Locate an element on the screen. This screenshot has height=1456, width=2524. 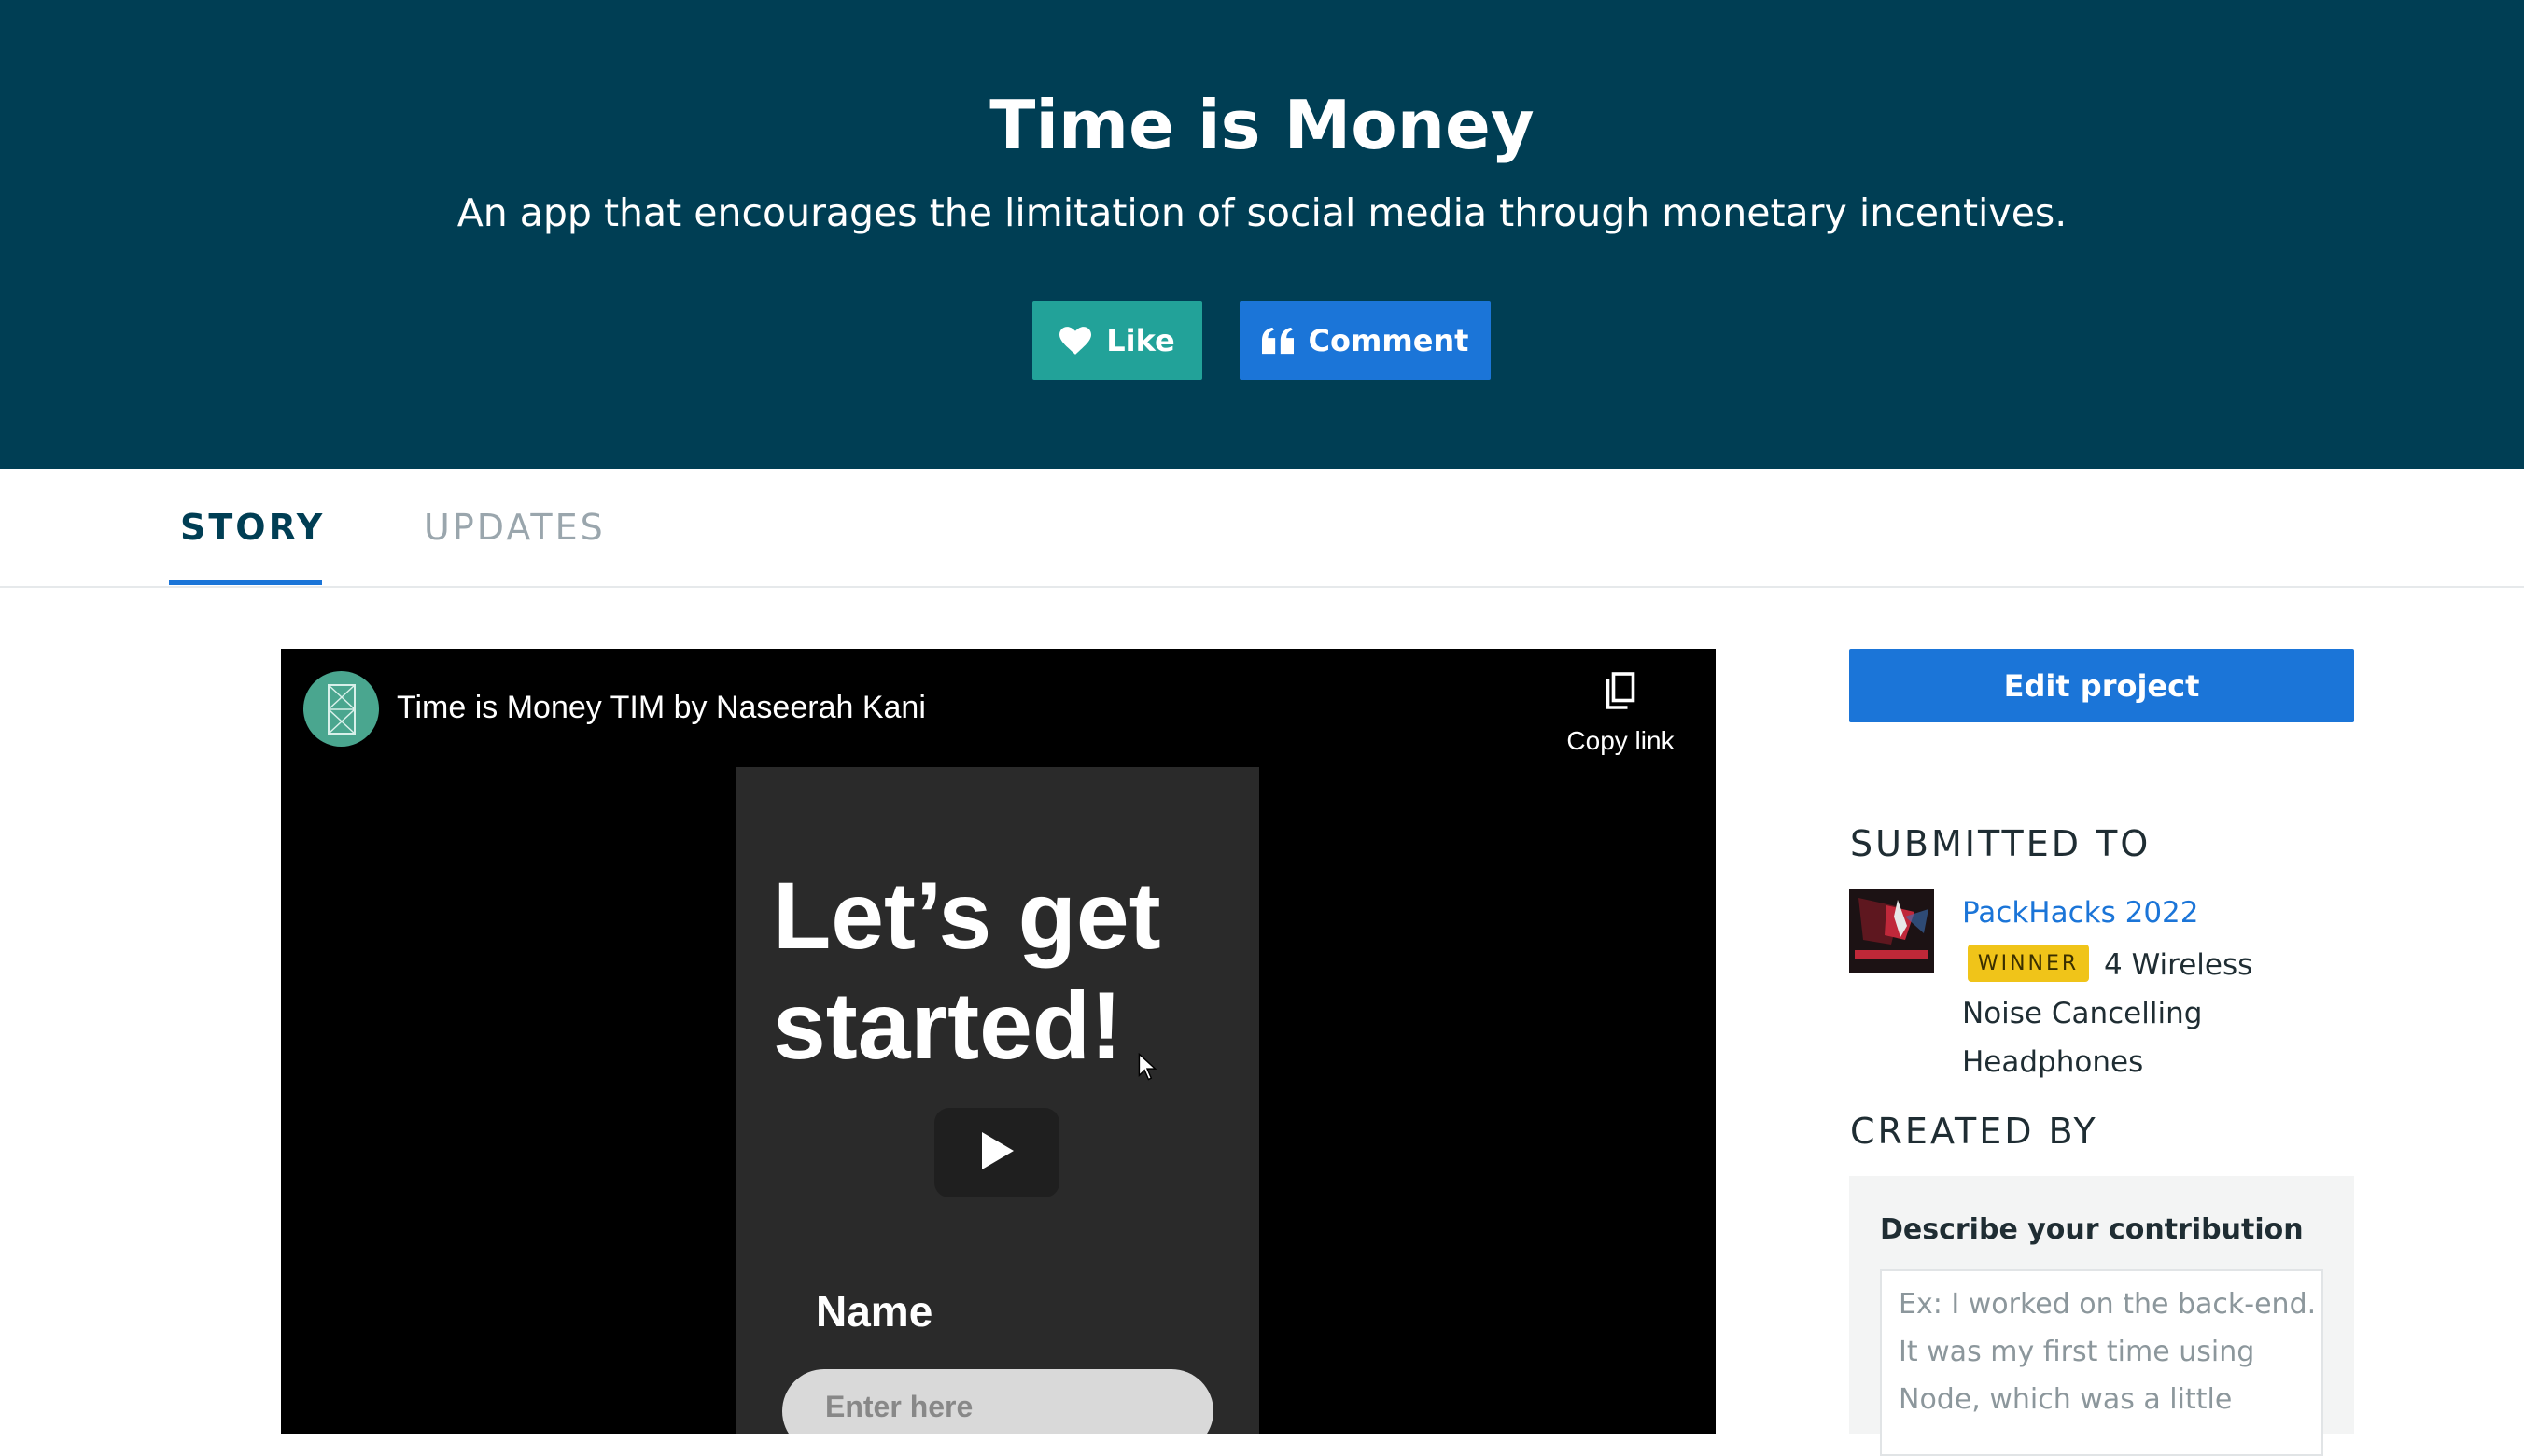
preview-field: Enter here is located at coordinates (997, 1401).